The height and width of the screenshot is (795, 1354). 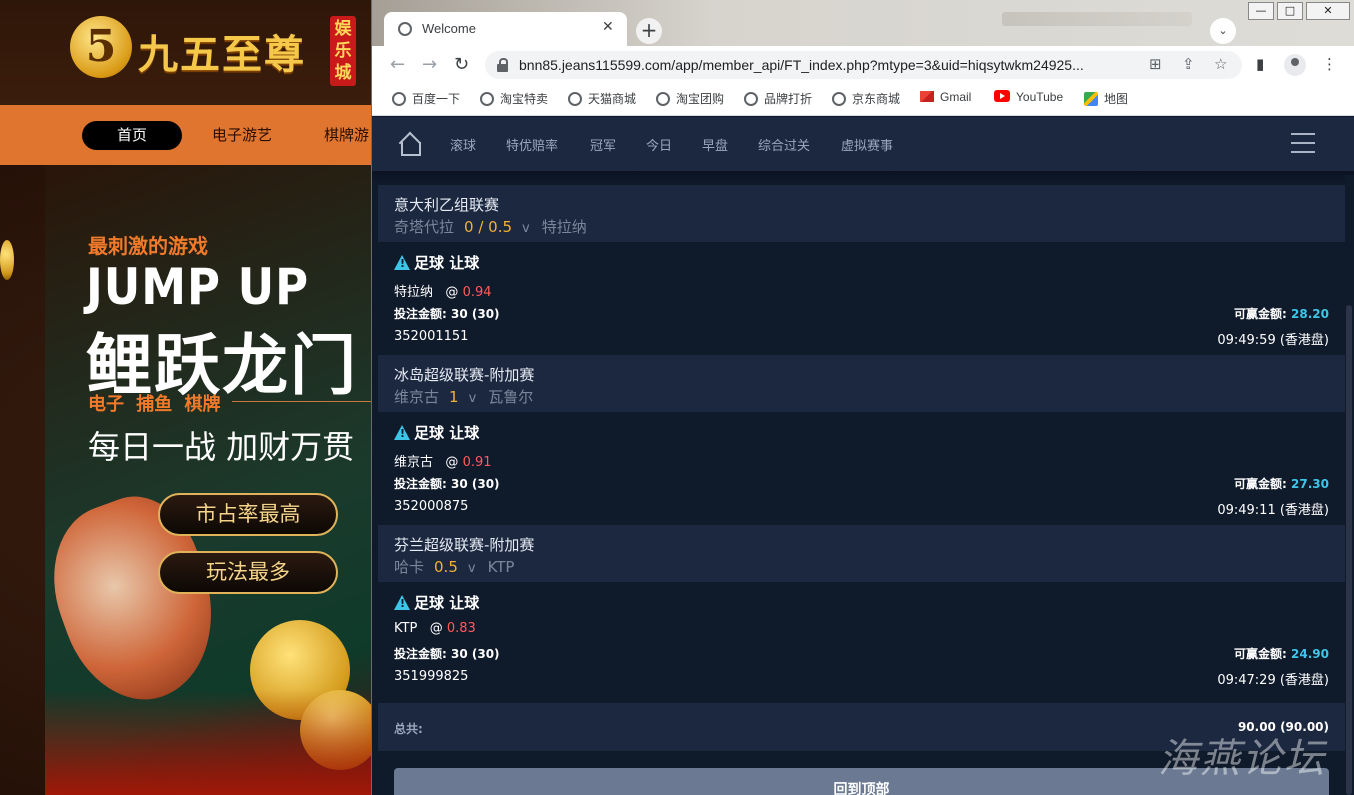 What do you see at coordinates (1106, 98) in the screenshot?
I see `bookmark-maps: 地图` at bounding box center [1106, 98].